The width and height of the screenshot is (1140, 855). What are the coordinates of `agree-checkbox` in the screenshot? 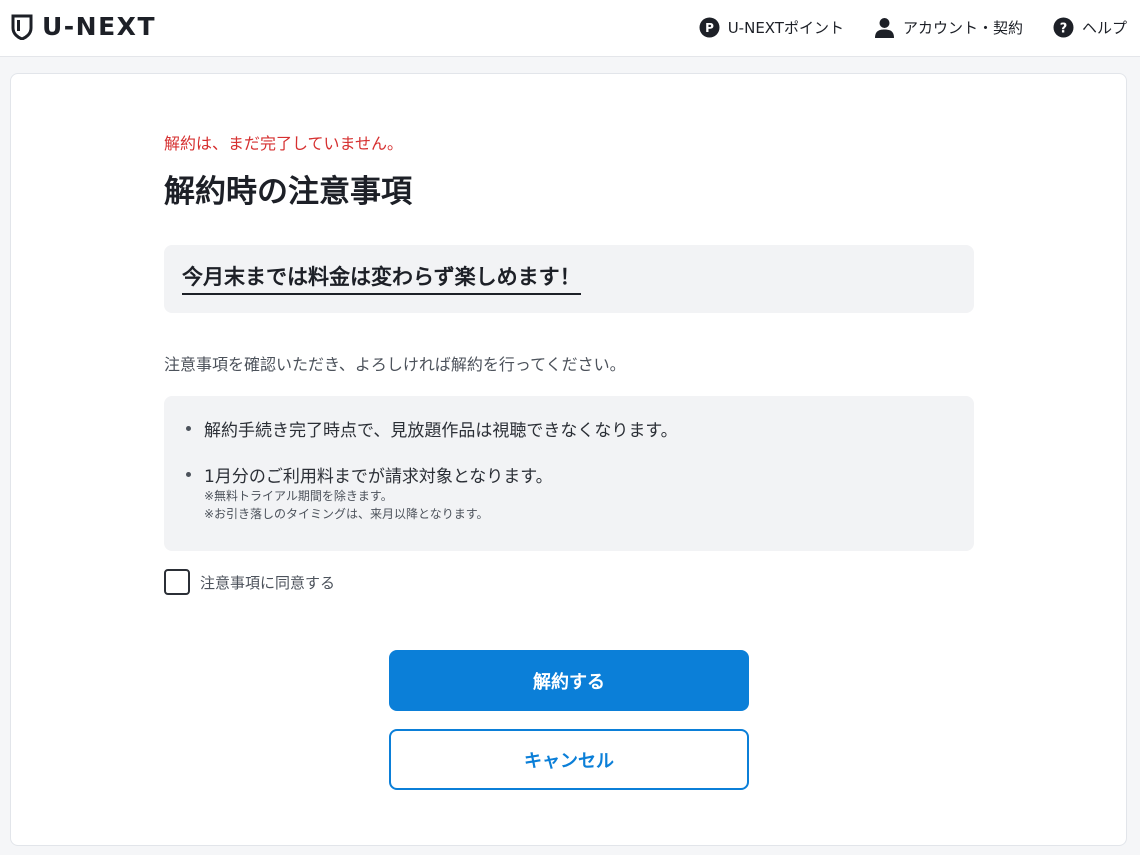 It's located at (177, 582).